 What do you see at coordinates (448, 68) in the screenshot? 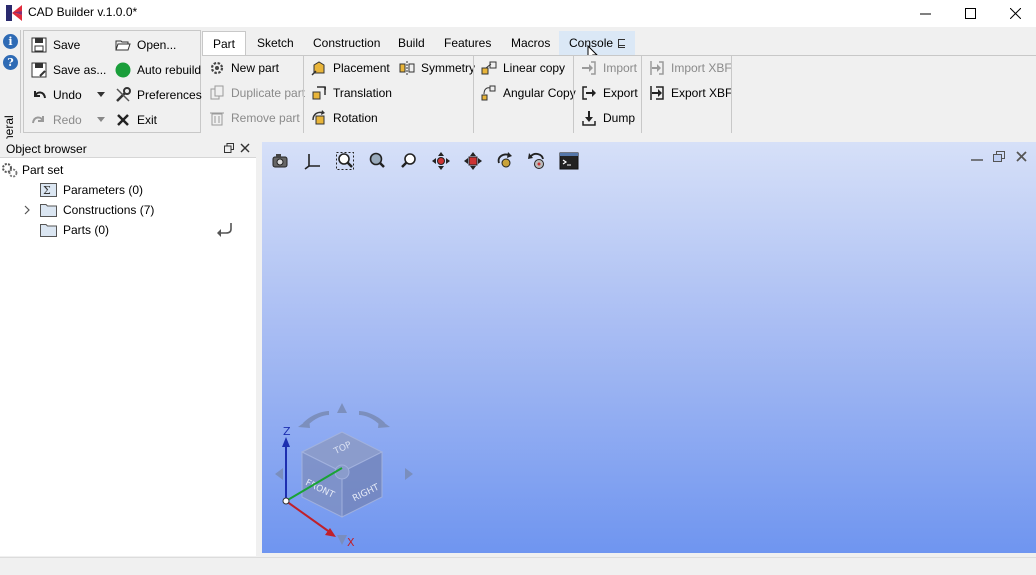
I see `symmetry-label: Symmetry` at bounding box center [448, 68].